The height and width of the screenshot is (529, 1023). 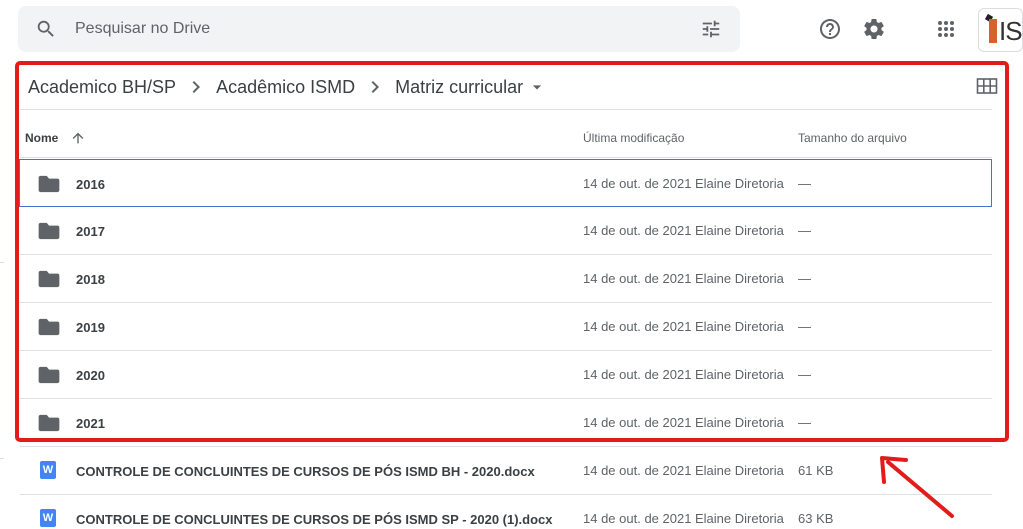 What do you see at coordinates (993, 31) in the screenshot?
I see `logo-bar` at bounding box center [993, 31].